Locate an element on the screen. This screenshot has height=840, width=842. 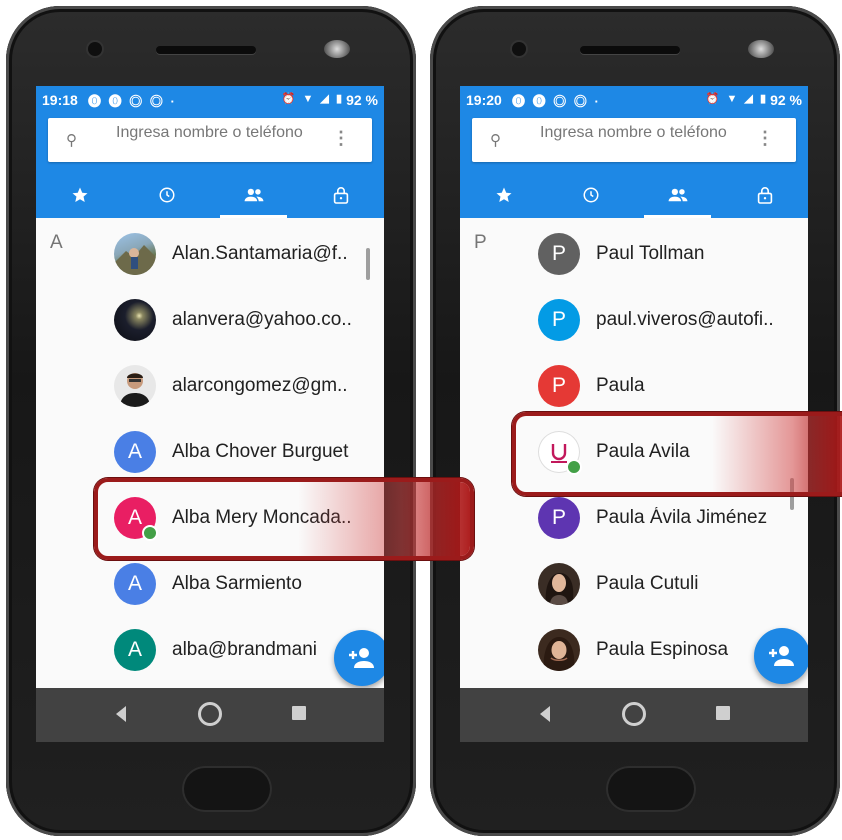
contact-name: Alba Chover Burguet is located at coordinates (260, 451).